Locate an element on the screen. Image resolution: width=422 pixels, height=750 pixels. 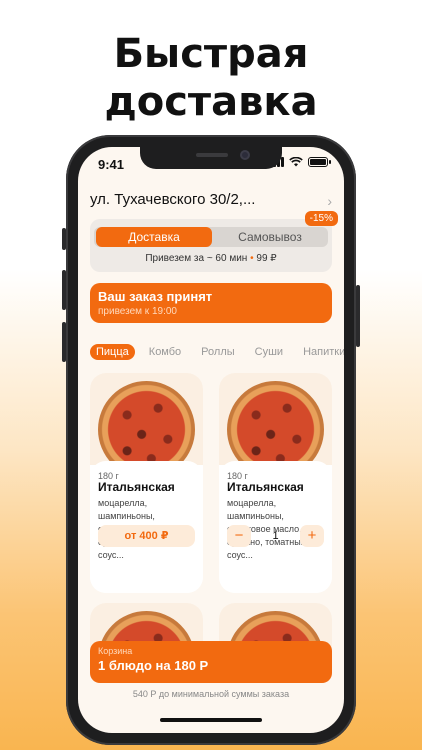
home-indicator is located at coordinates (211, 720).